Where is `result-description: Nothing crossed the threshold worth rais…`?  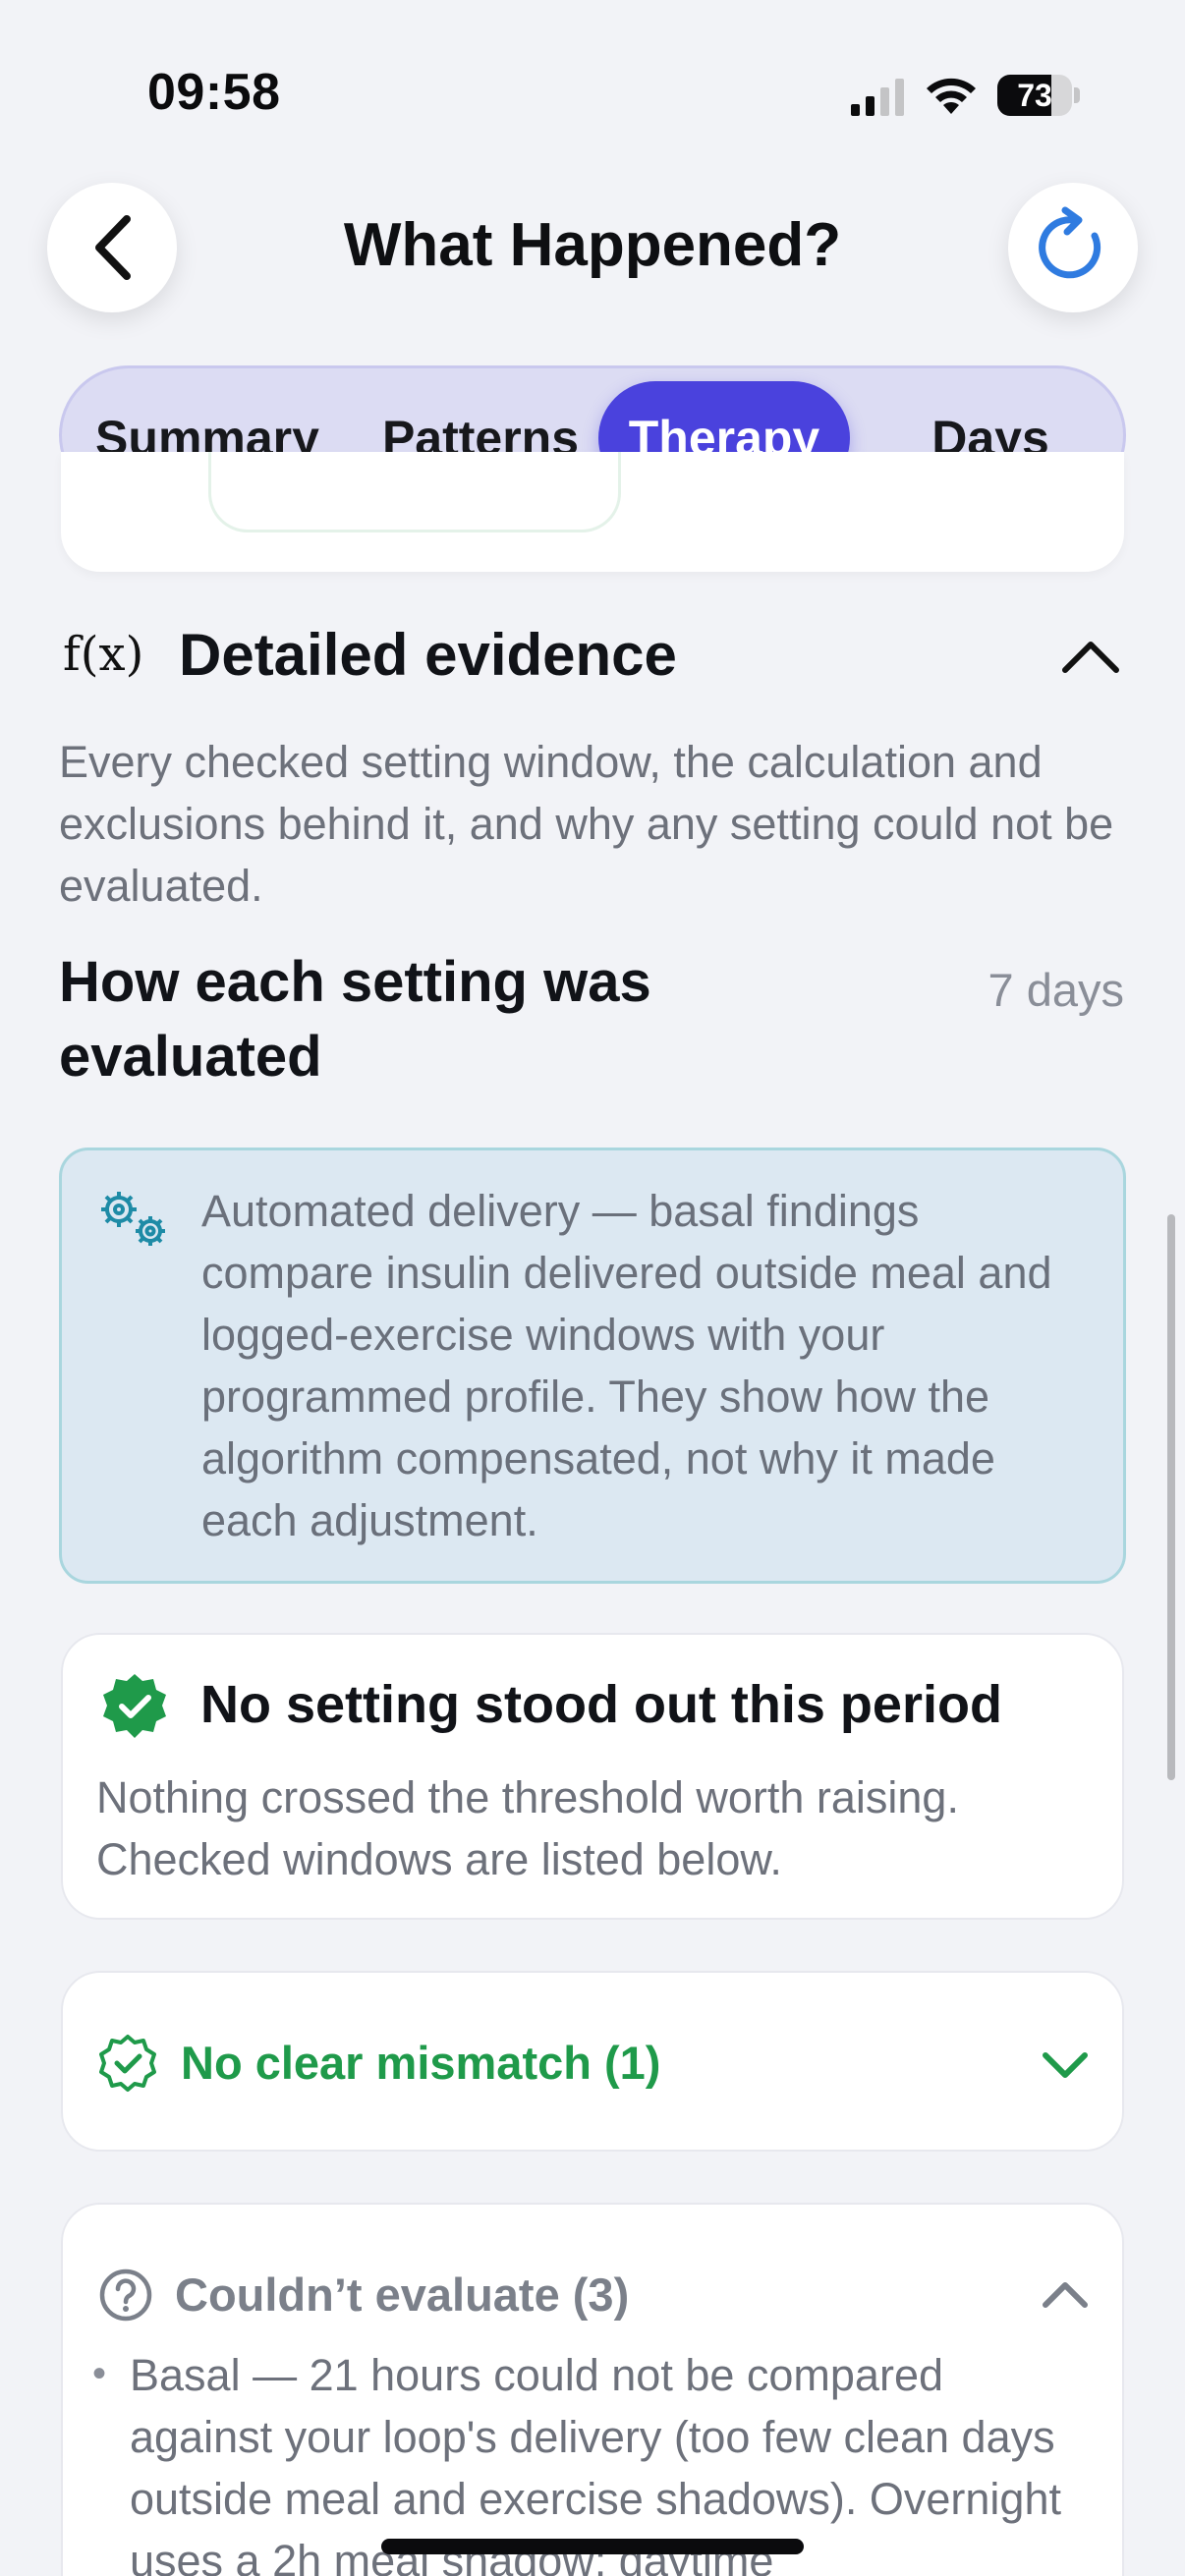 result-description: Nothing crossed the threshold worth rais… is located at coordinates (528, 1828).